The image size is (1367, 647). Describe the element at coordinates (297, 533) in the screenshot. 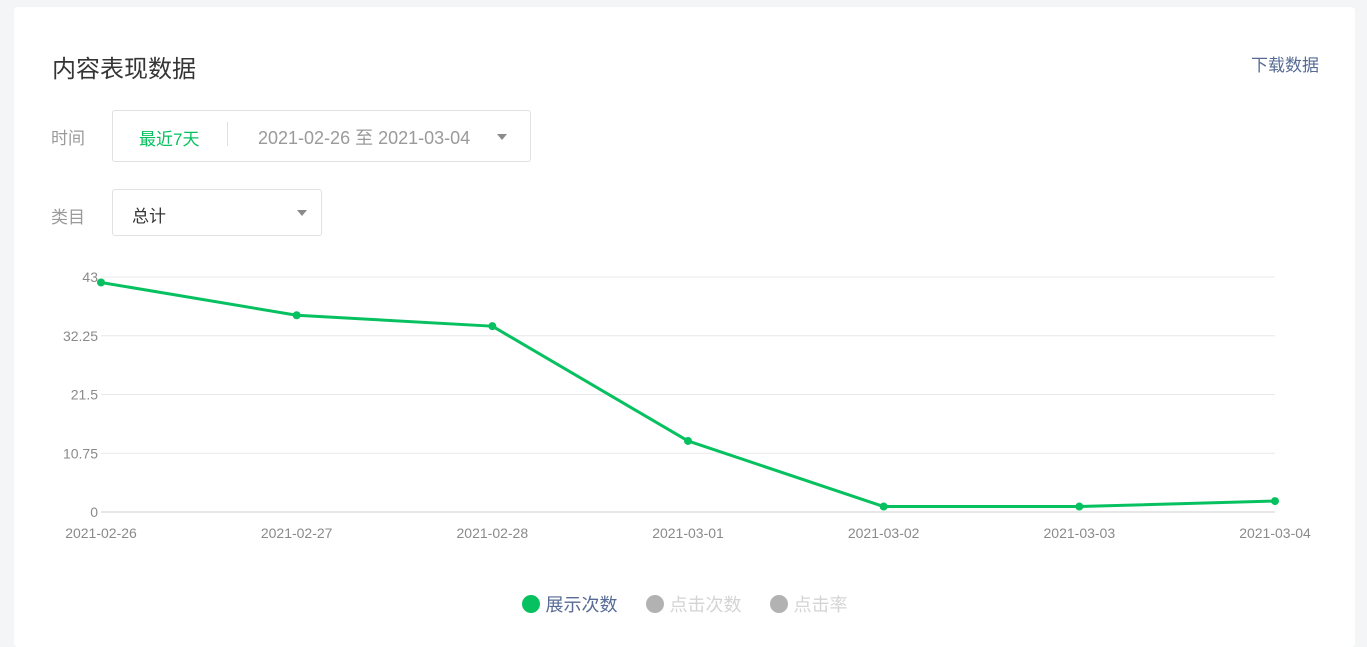

I see `x-tick-label: 2021-02-27` at that location.